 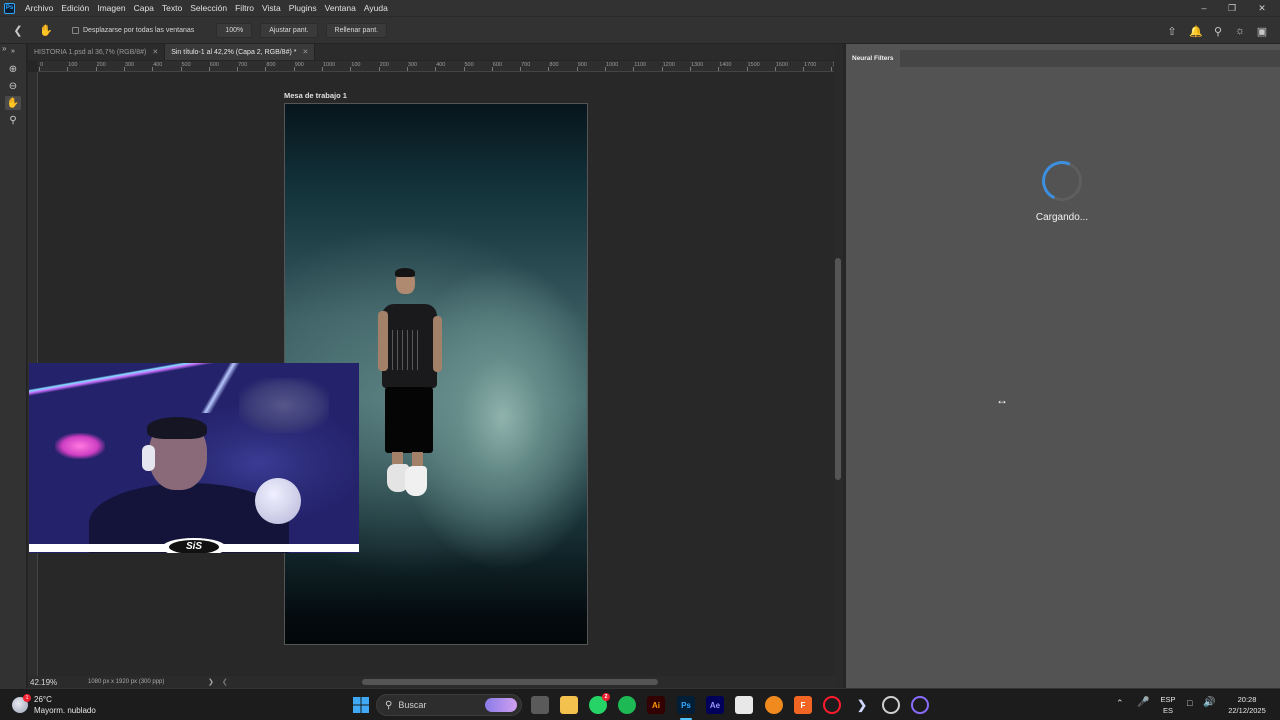 I want to click on file-explorer-icon, so click(x=569, y=705).